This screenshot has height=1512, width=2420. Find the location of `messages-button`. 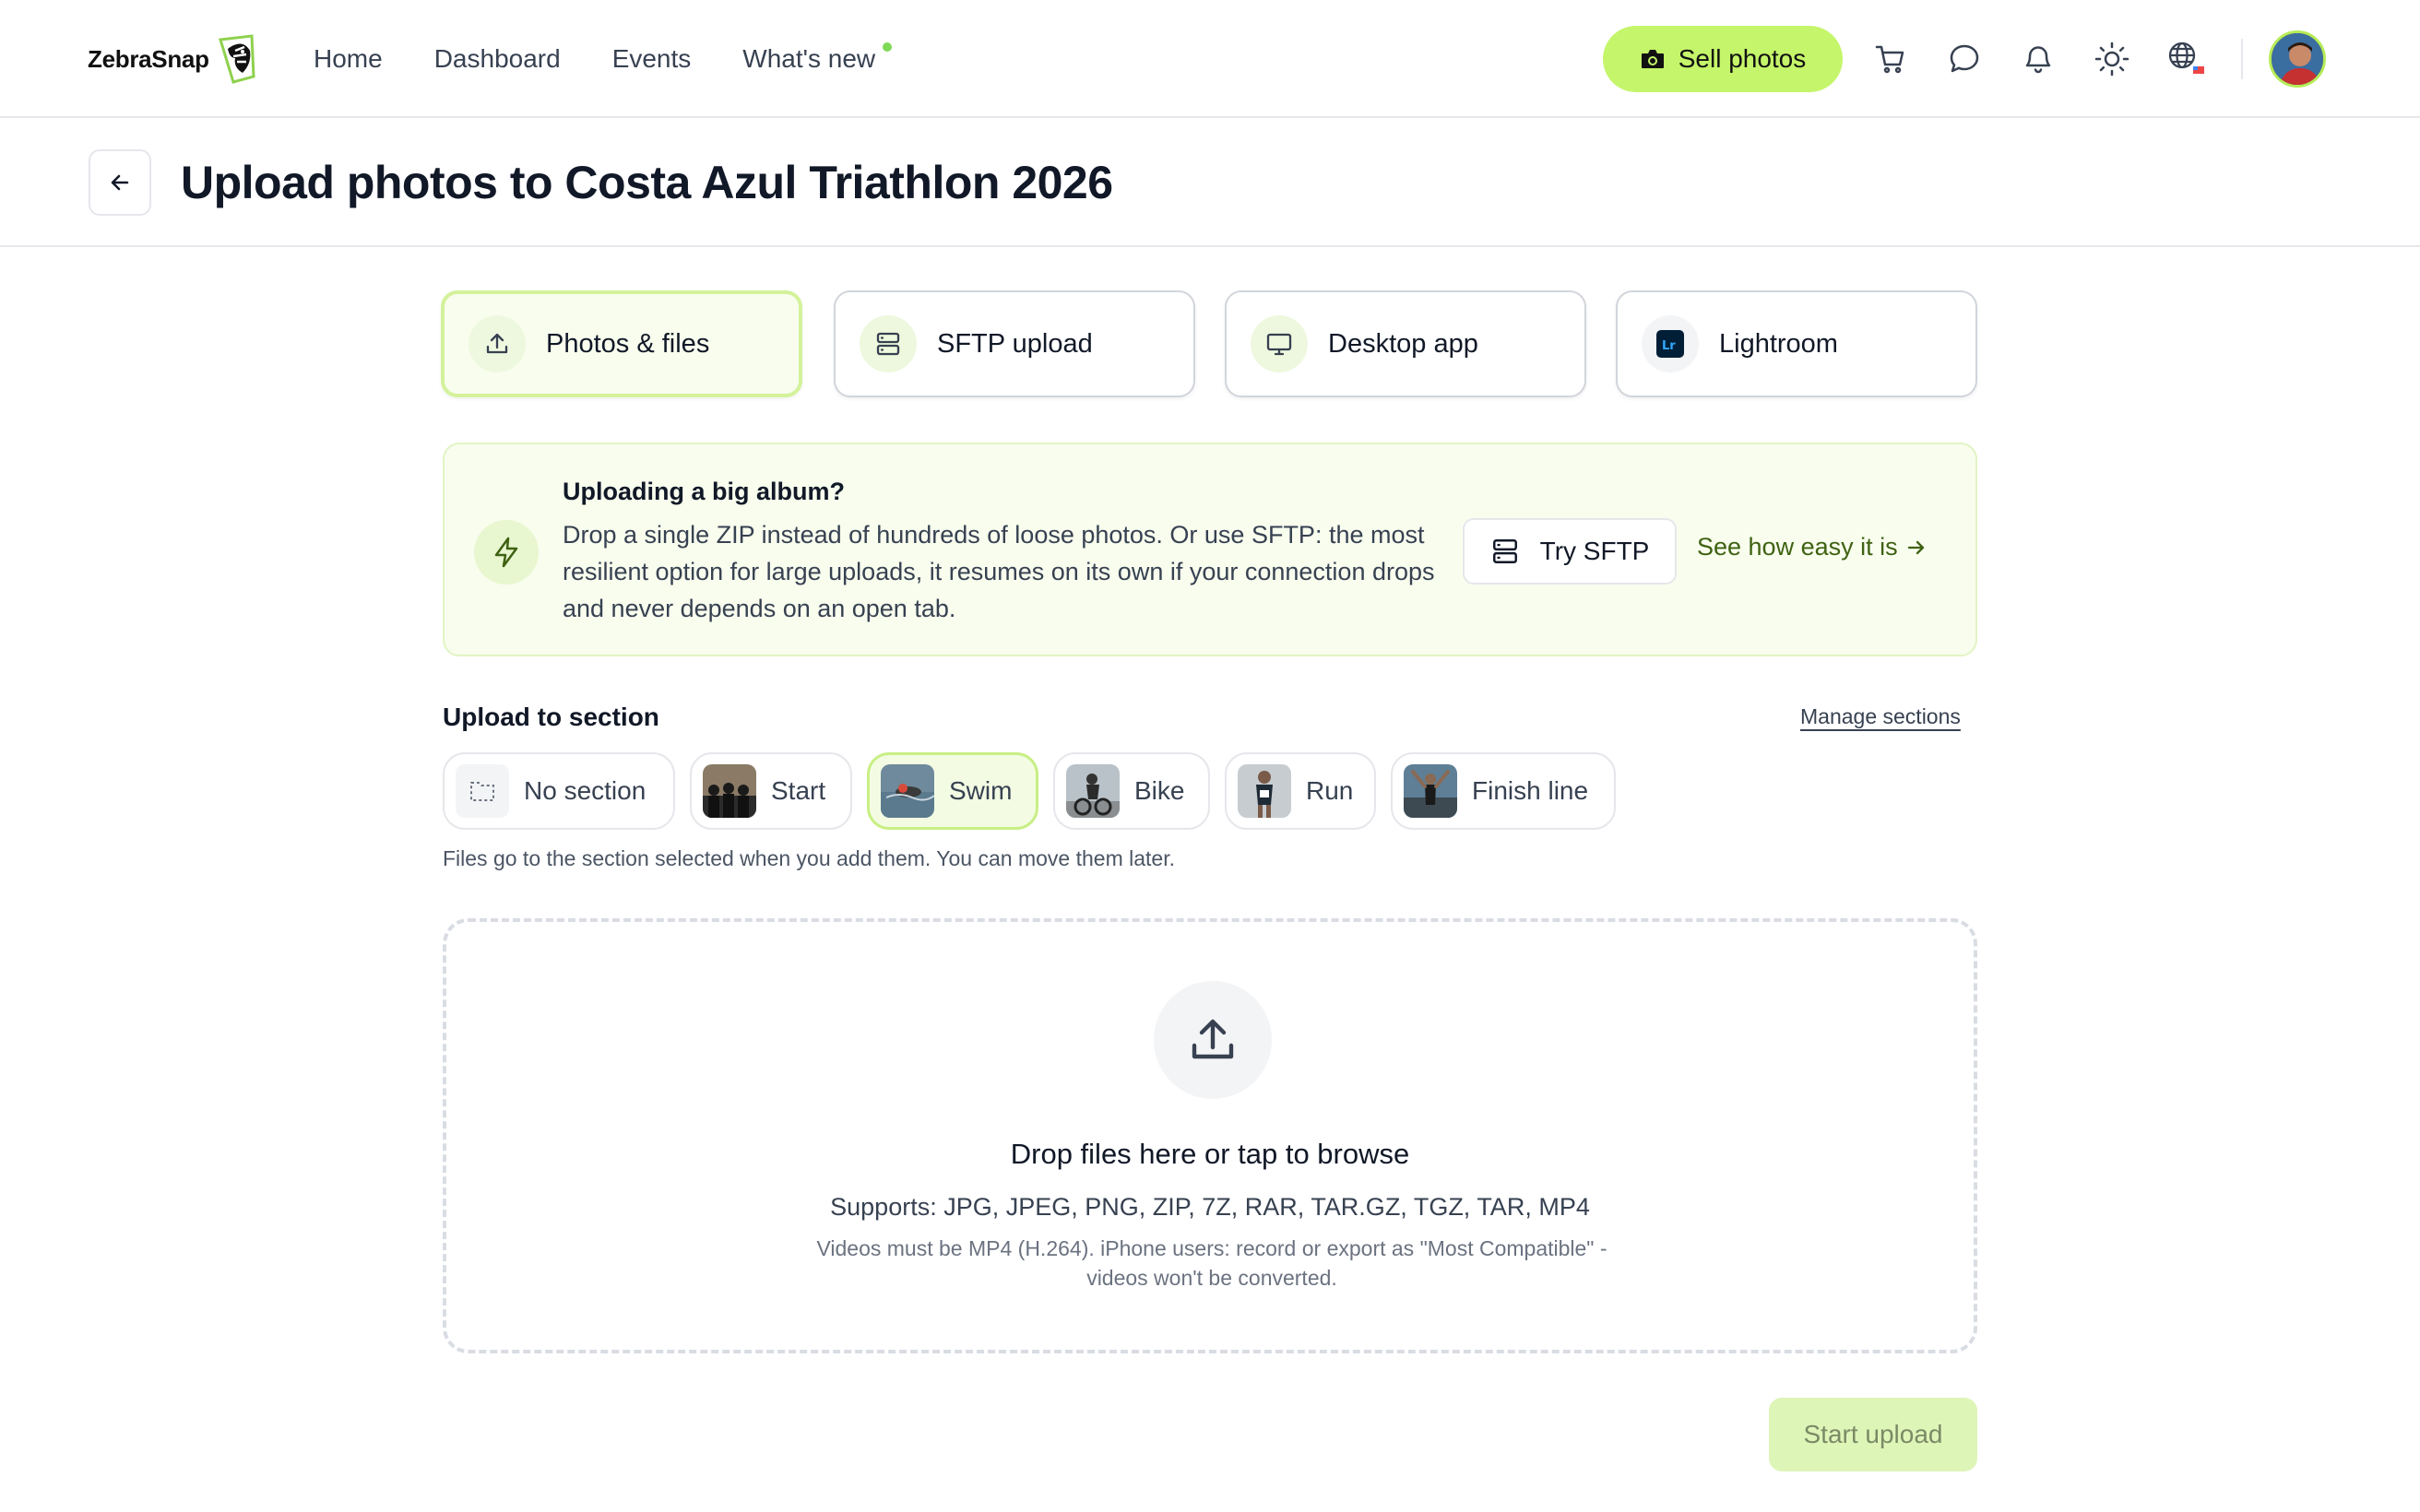

messages-button is located at coordinates (1964, 59).